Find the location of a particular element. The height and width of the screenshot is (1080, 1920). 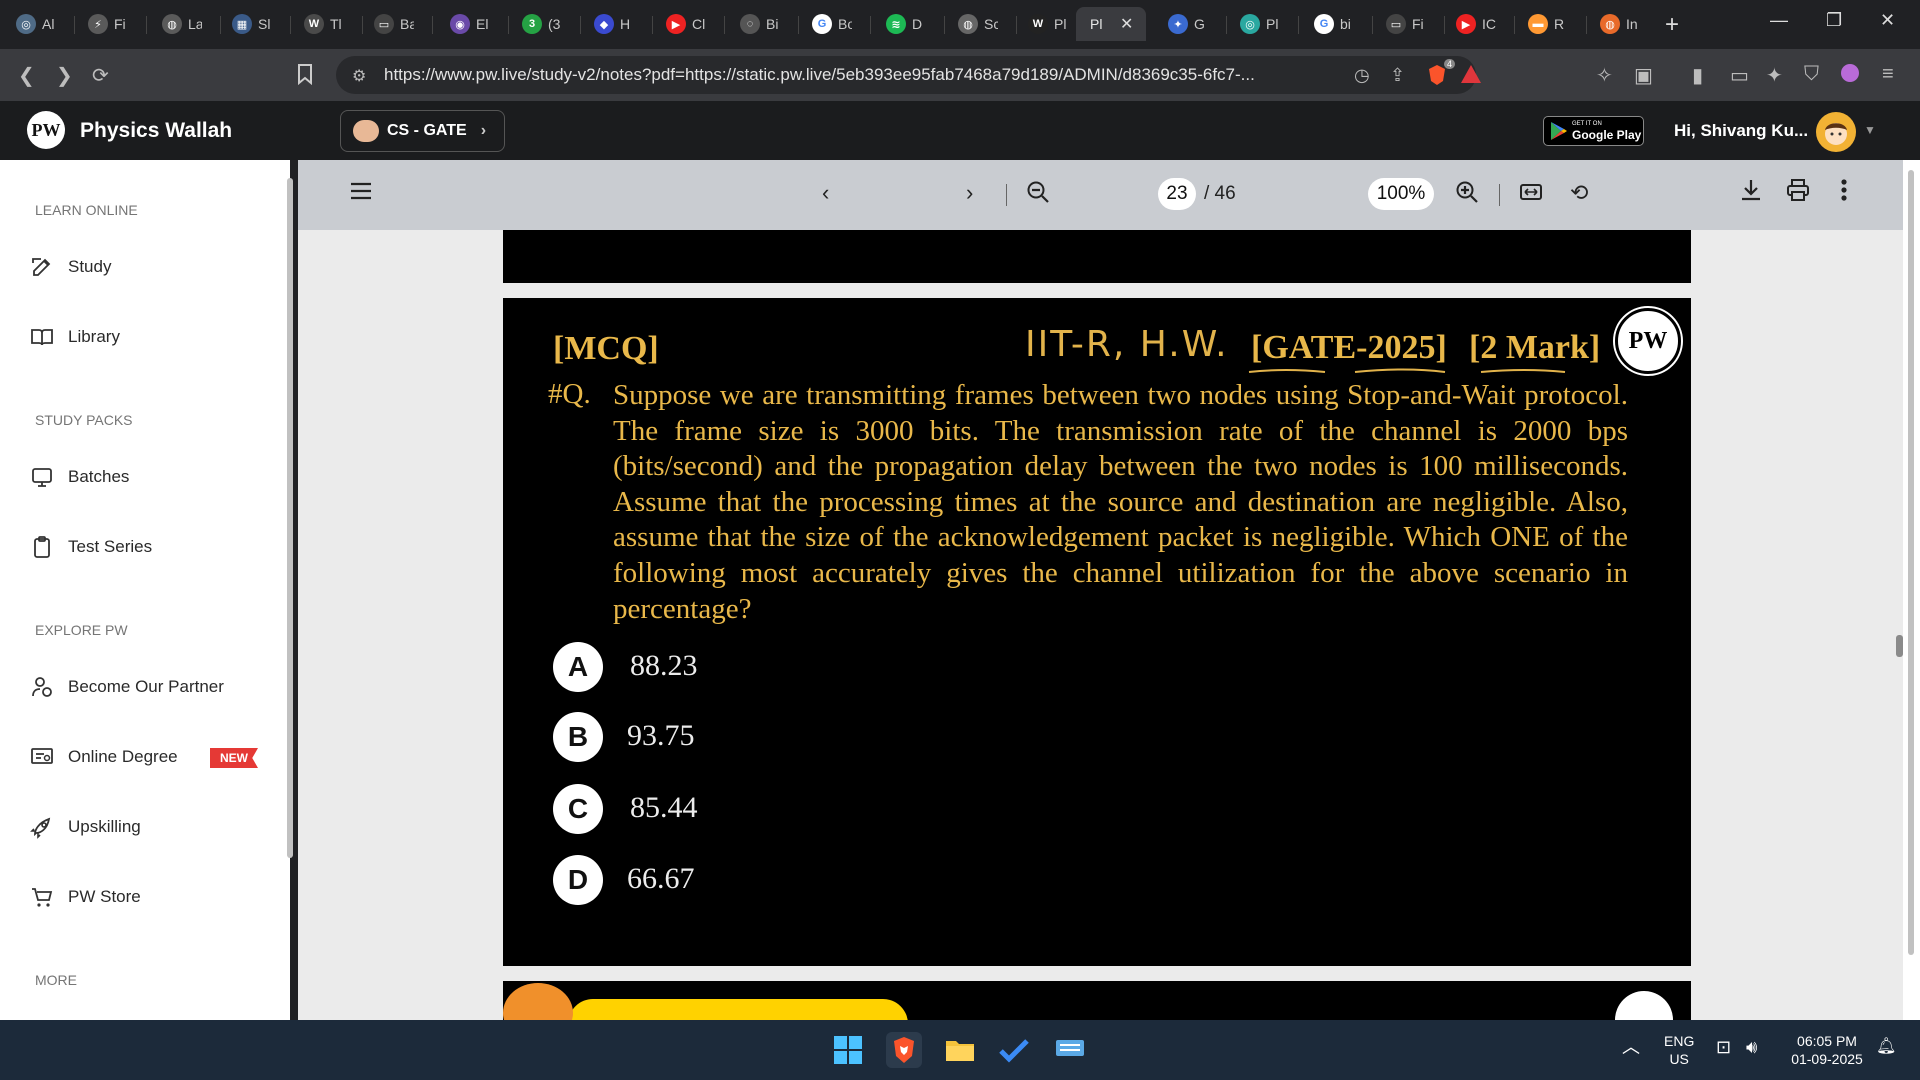

sidebar-item-library: Library is located at coordinates (75, 337).